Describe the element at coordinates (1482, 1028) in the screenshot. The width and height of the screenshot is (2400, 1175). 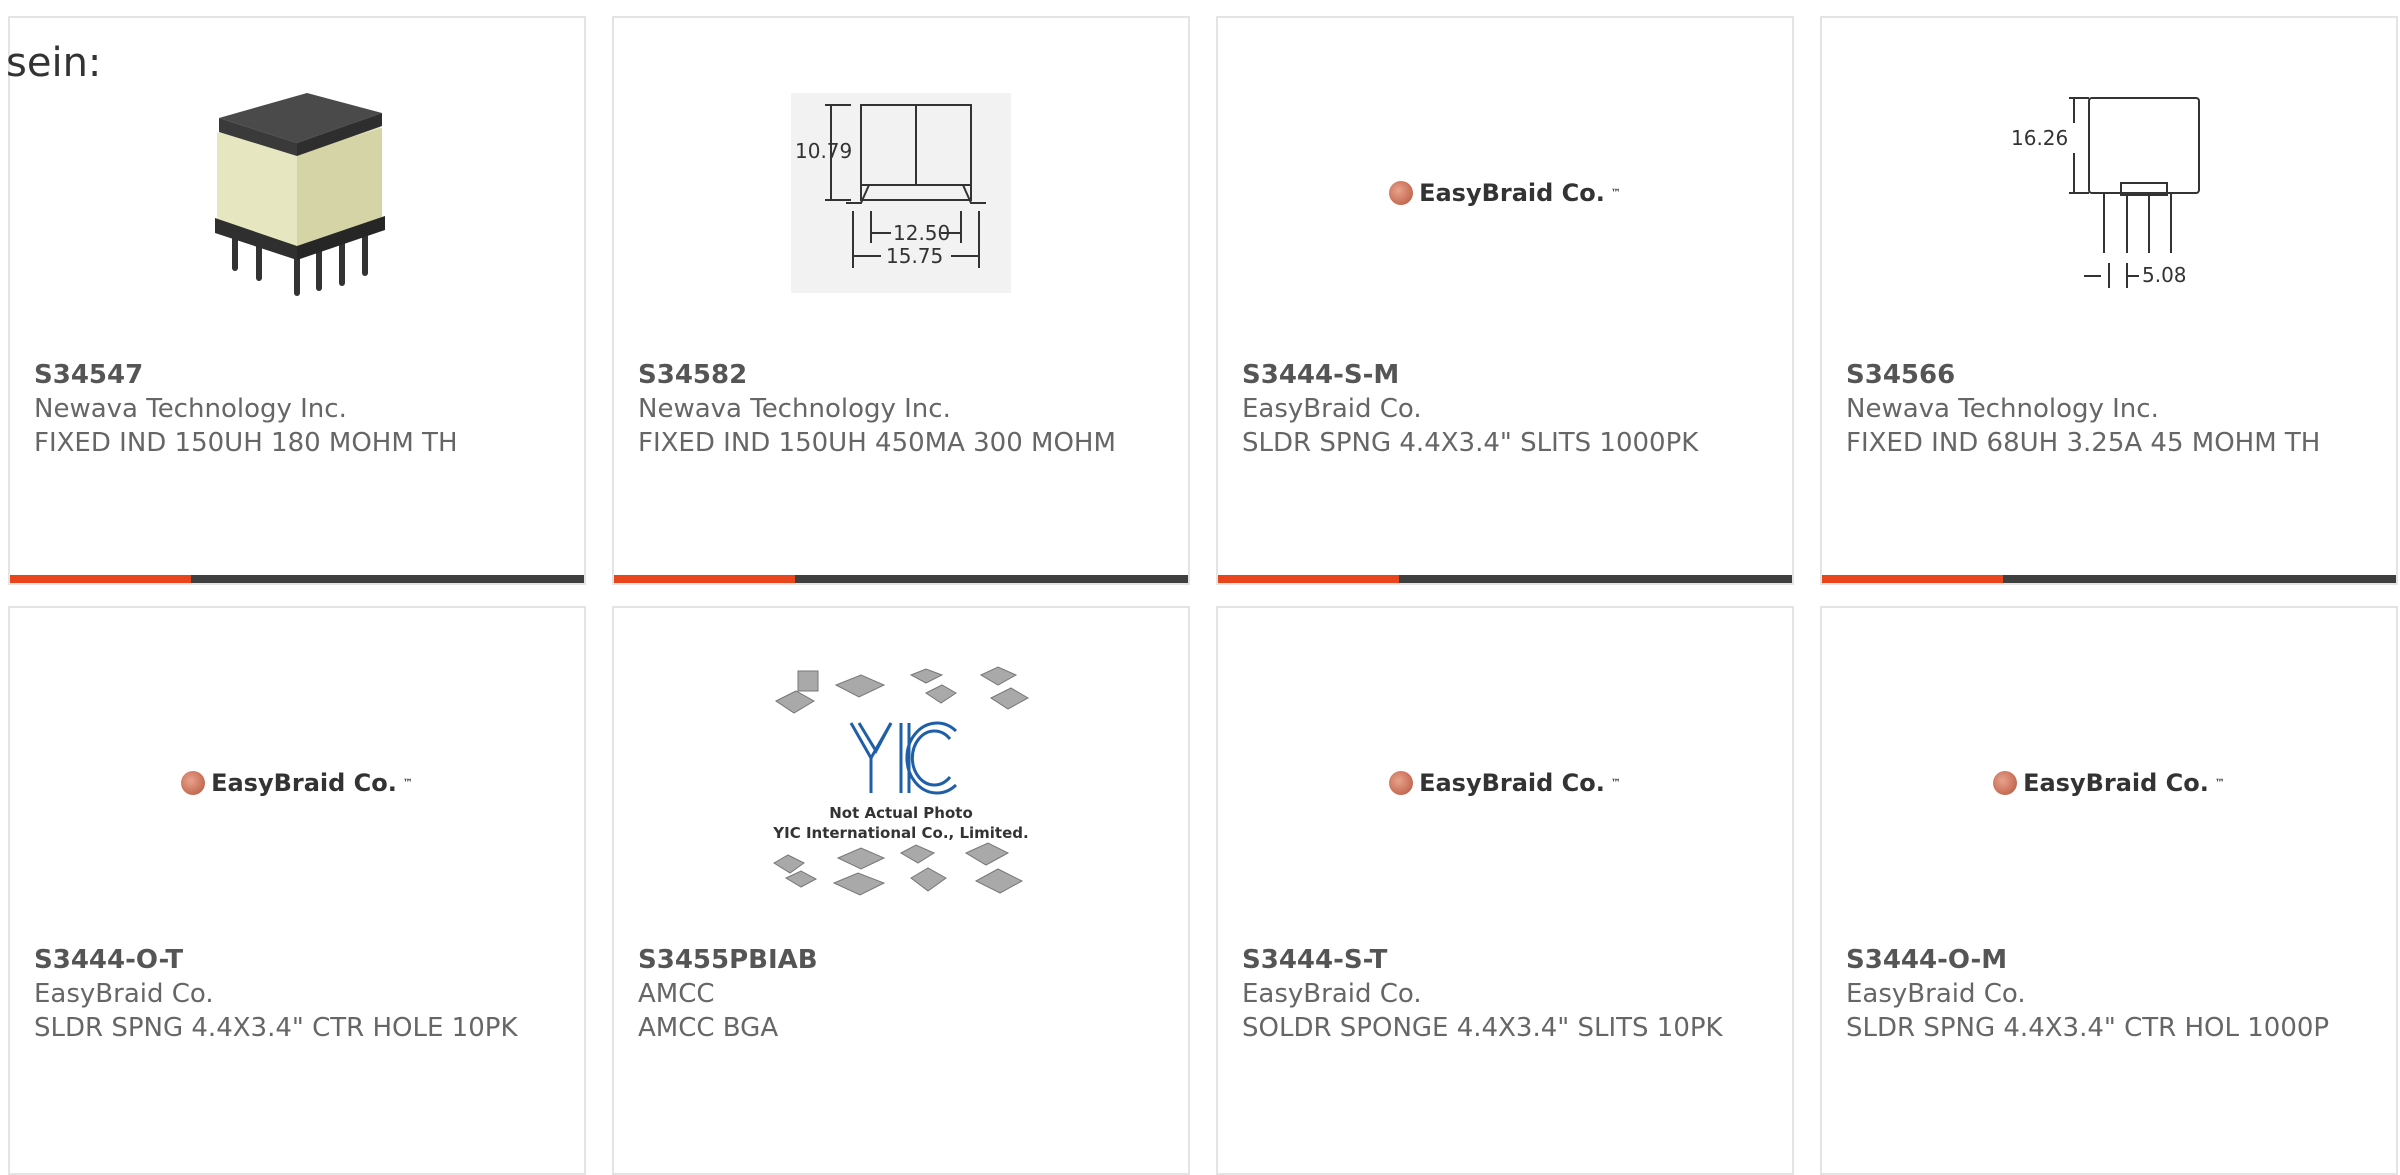
I see `product-description: SOLDR SPONGE 4.4X3.4" SLITS 10PK` at that location.